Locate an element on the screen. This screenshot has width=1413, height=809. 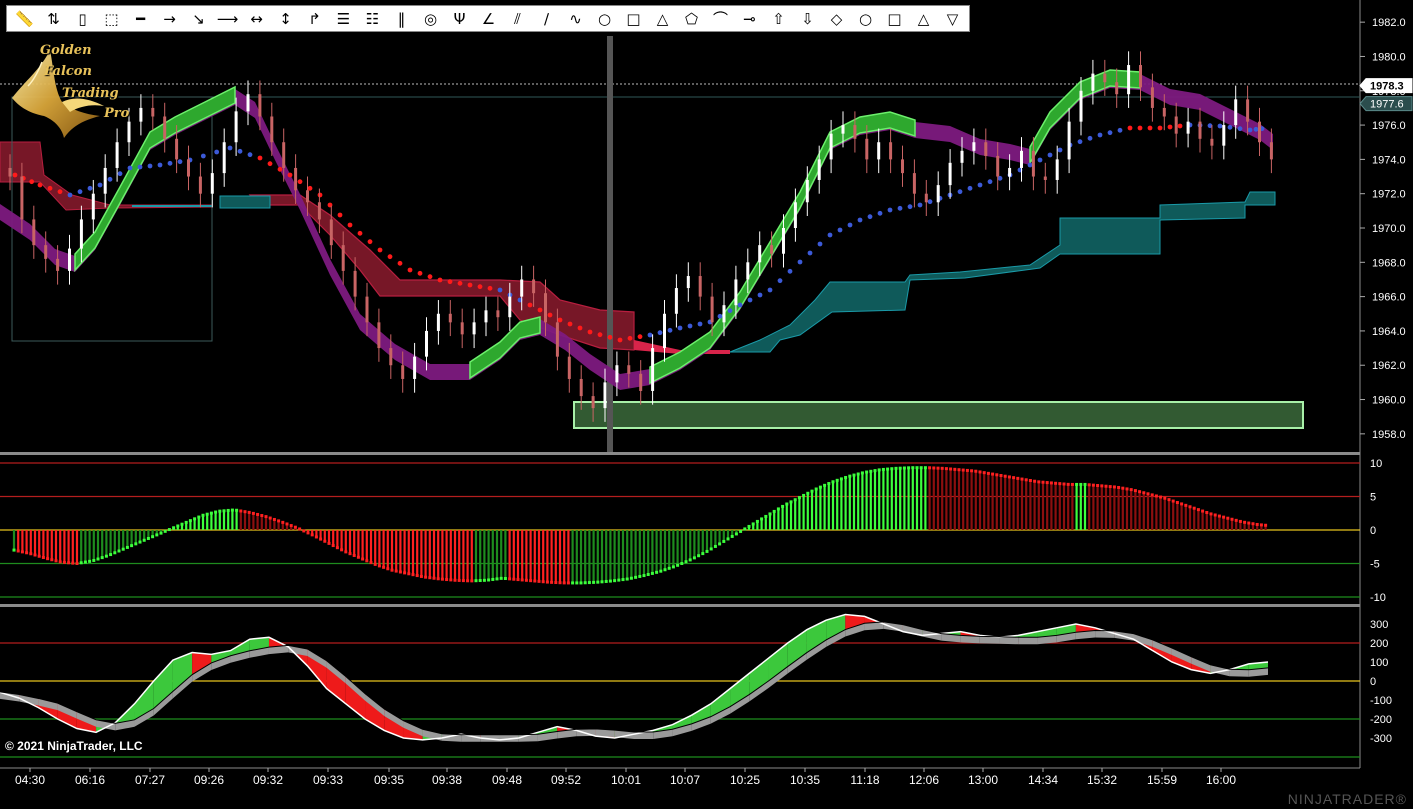
triangle-down-icon: ▽ is located at coordinates (952, 18).